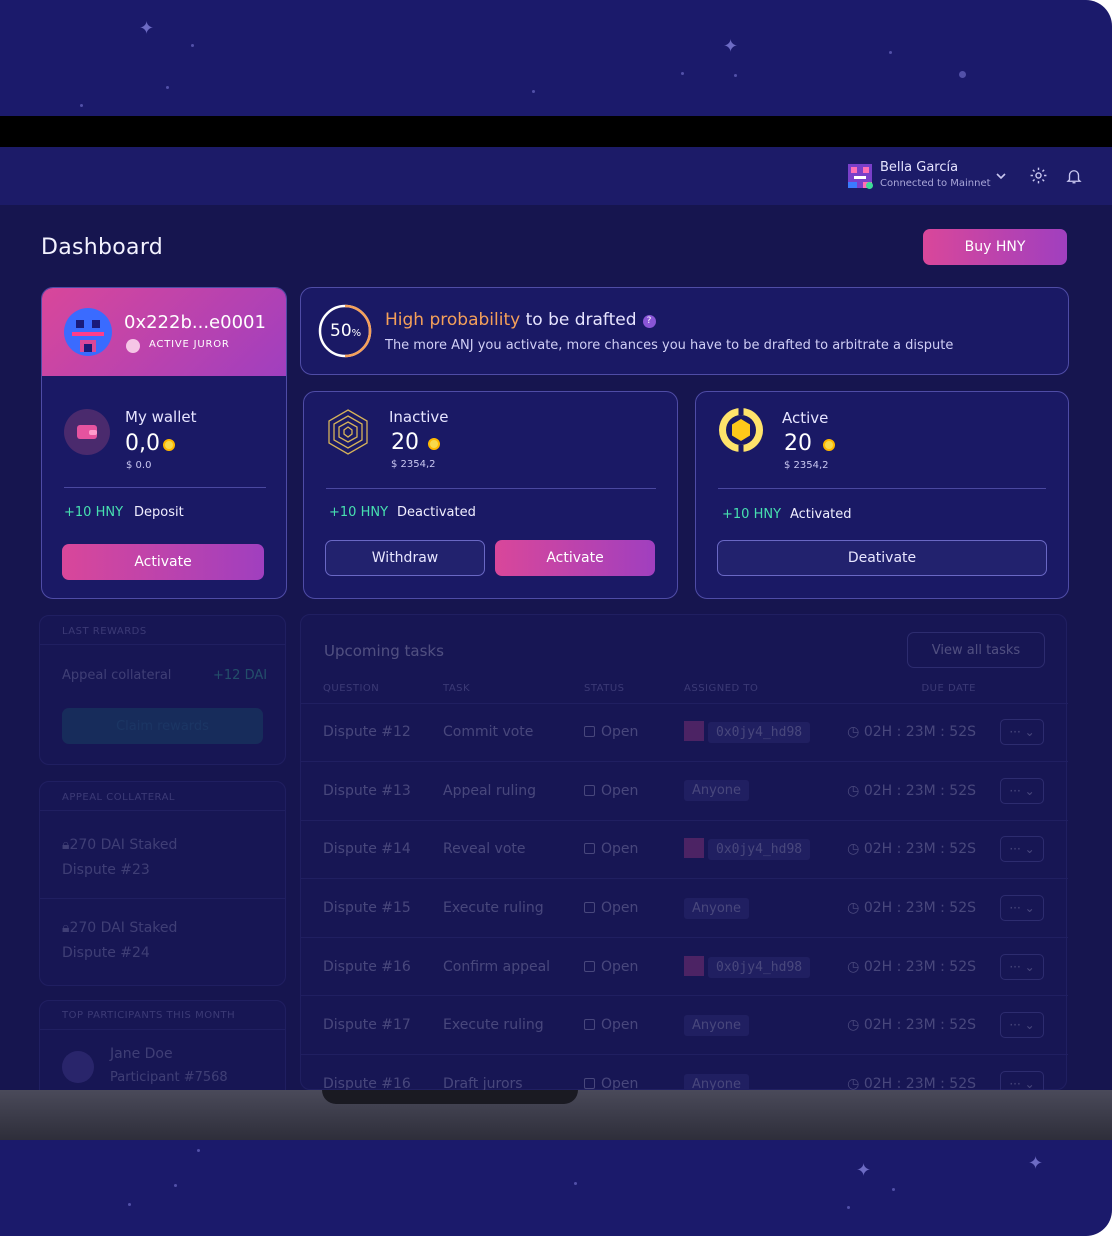 The image size is (1112, 1236). Describe the element at coordinates (1074, 176) in the screenshot. I see `bell-icon` at that location.